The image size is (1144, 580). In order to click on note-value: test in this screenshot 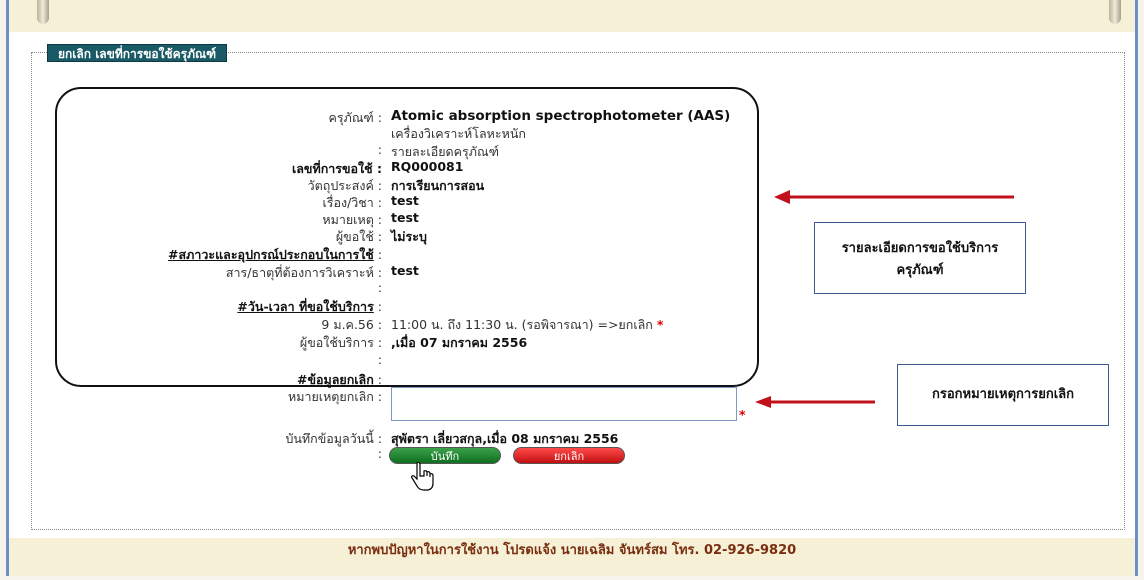, I will do `click(405, 217)`.